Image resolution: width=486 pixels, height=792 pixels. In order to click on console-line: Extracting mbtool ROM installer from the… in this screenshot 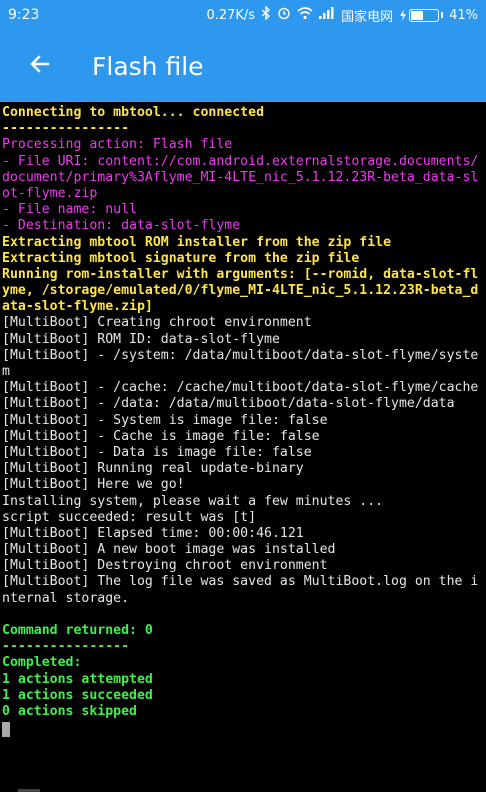, I will do `click(197, 242)`.